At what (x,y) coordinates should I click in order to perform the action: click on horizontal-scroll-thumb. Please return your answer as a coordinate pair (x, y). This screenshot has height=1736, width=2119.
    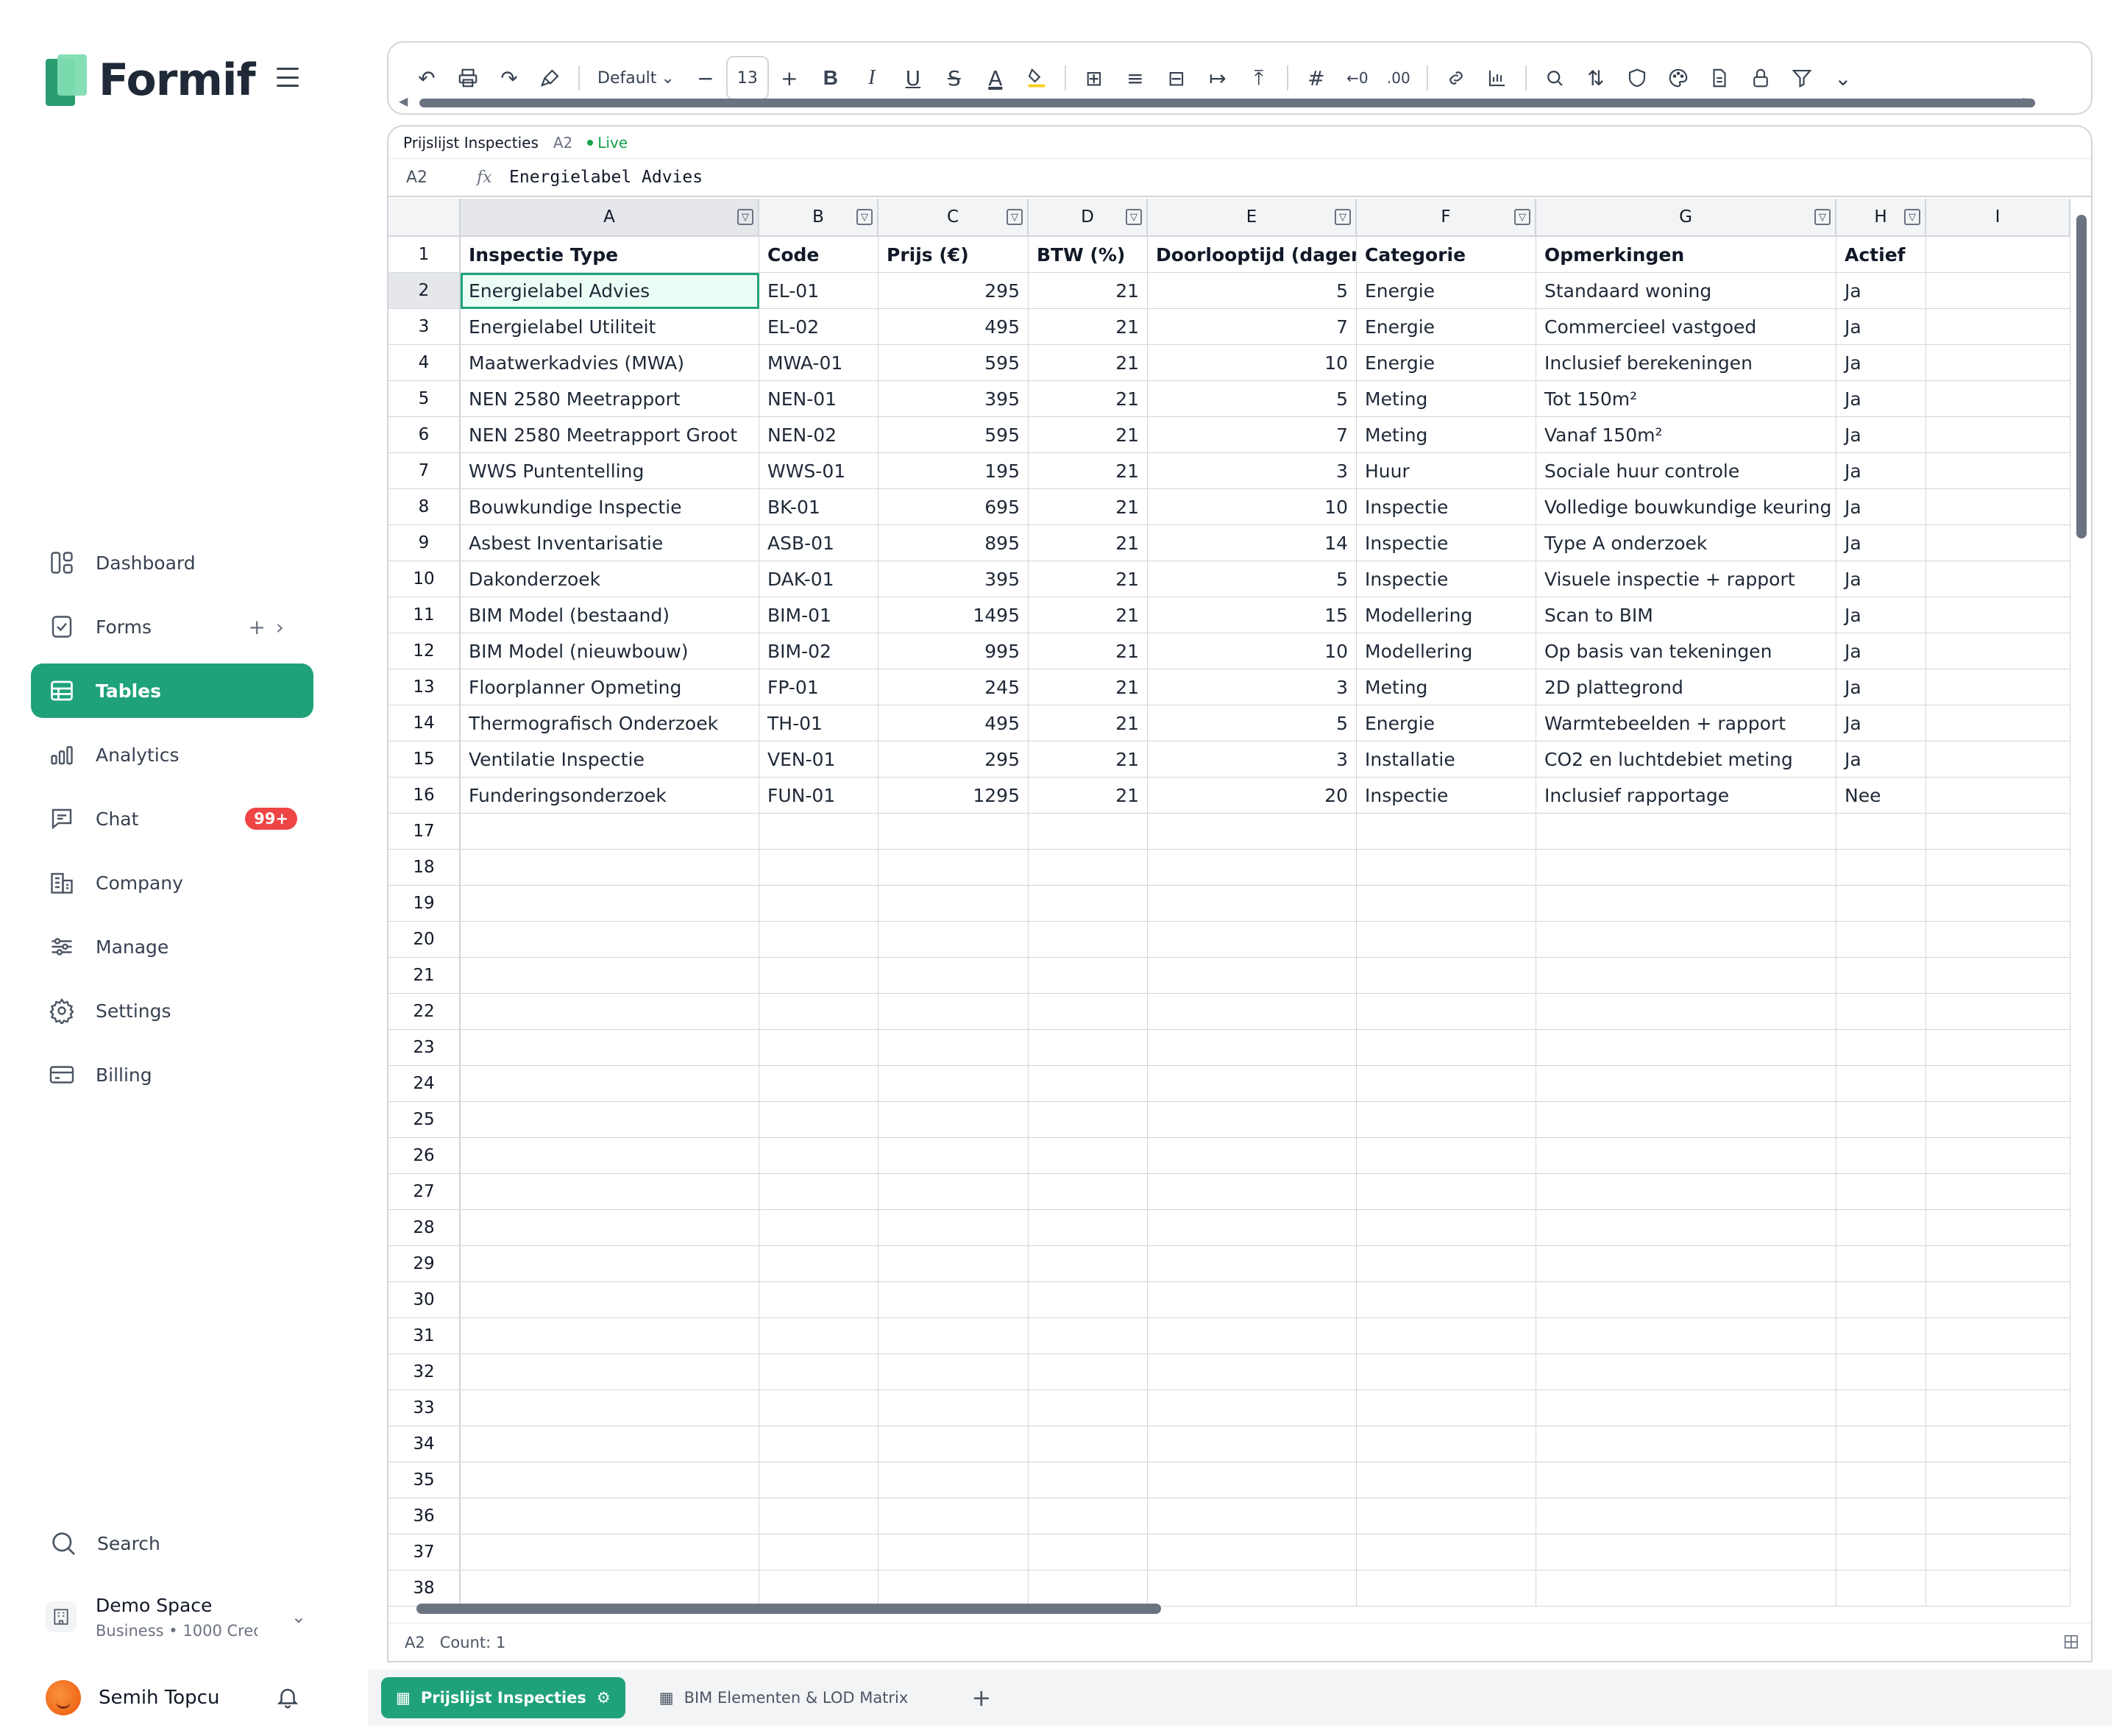
    Looking at the image, I should click on (789, 1609).